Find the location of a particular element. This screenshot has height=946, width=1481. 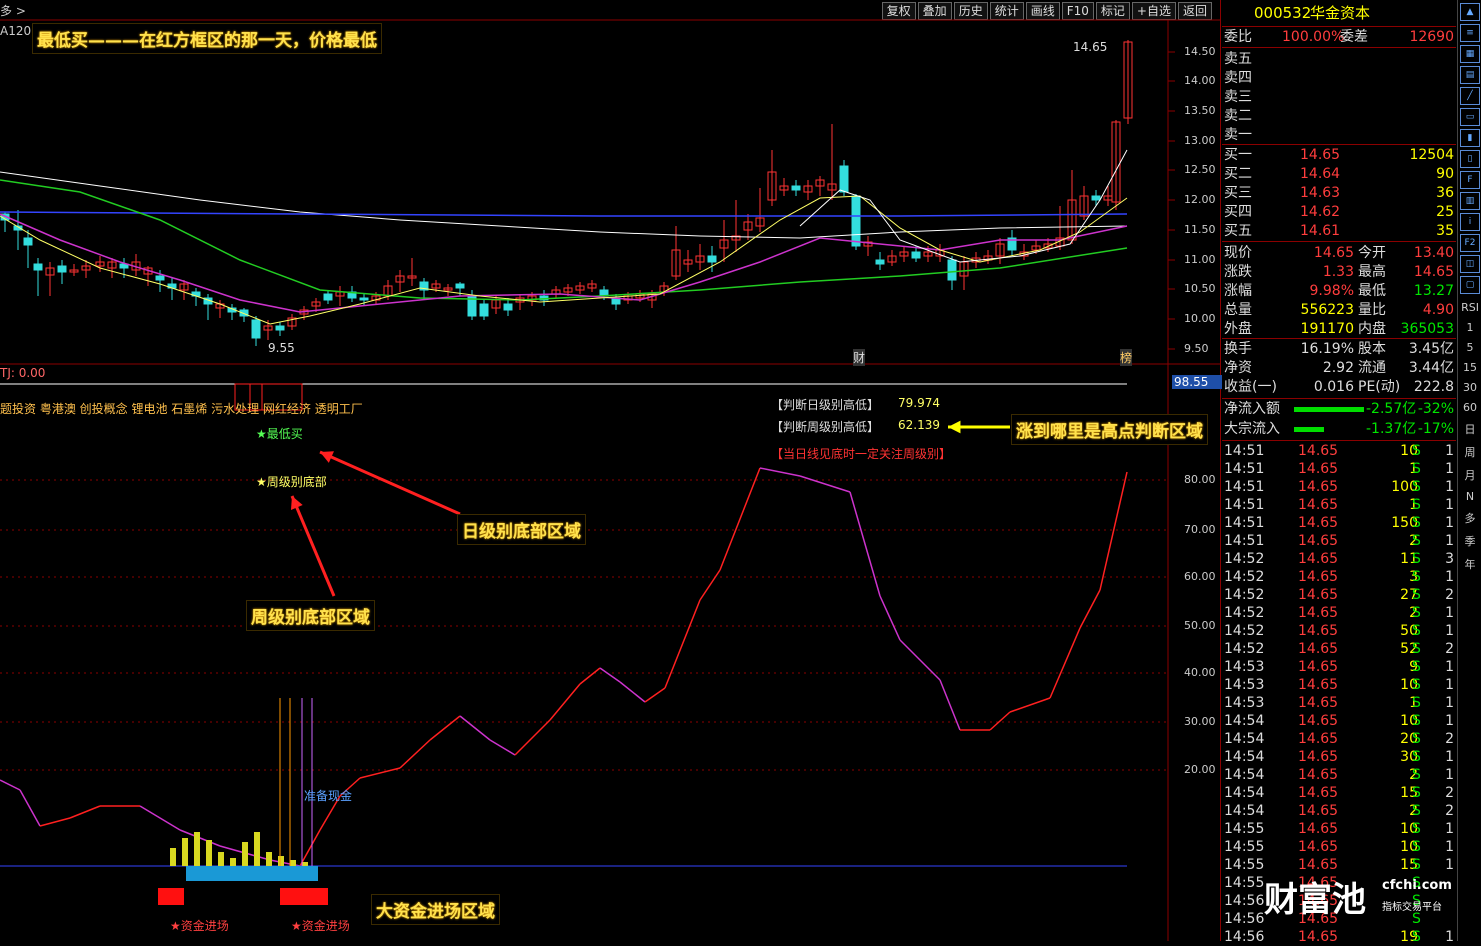

list-icon: ≡ is located at coordinates (1470, 33).